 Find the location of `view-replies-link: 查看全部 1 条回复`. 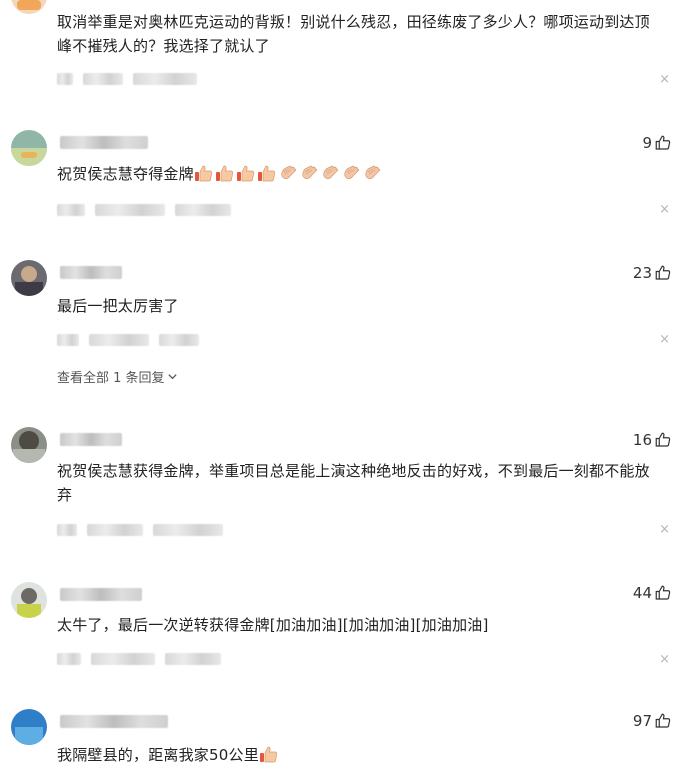

view-replies-link: 查看全部 1 条回复 is located at coordinates (117, 376).